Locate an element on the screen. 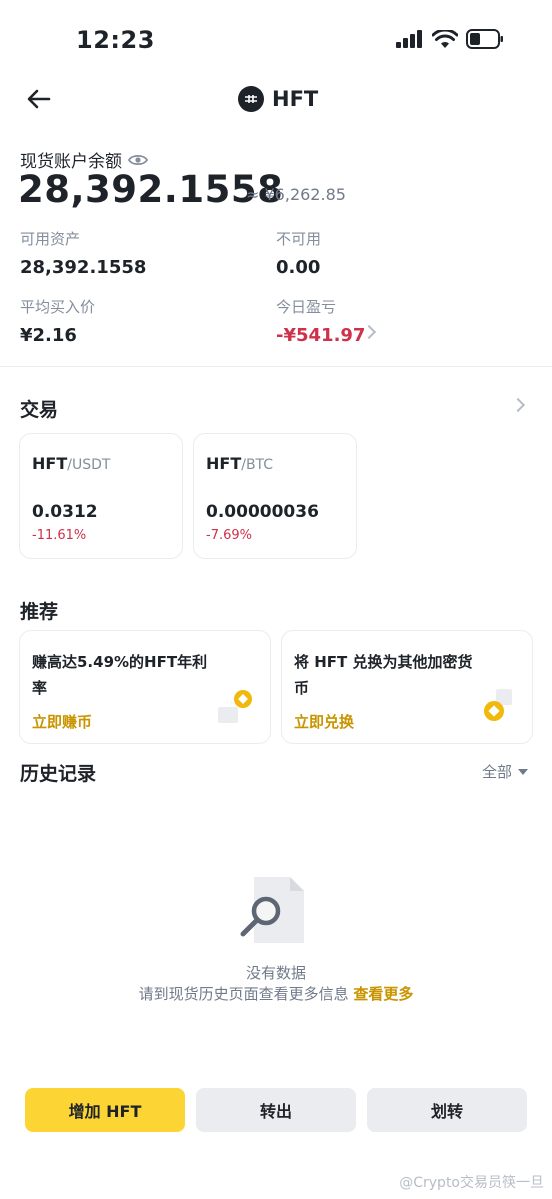 The image size is (552, 1199). empty-description: 请到现货历史页面查看更多信息 查看更多 is located at coordinates (276, 993).